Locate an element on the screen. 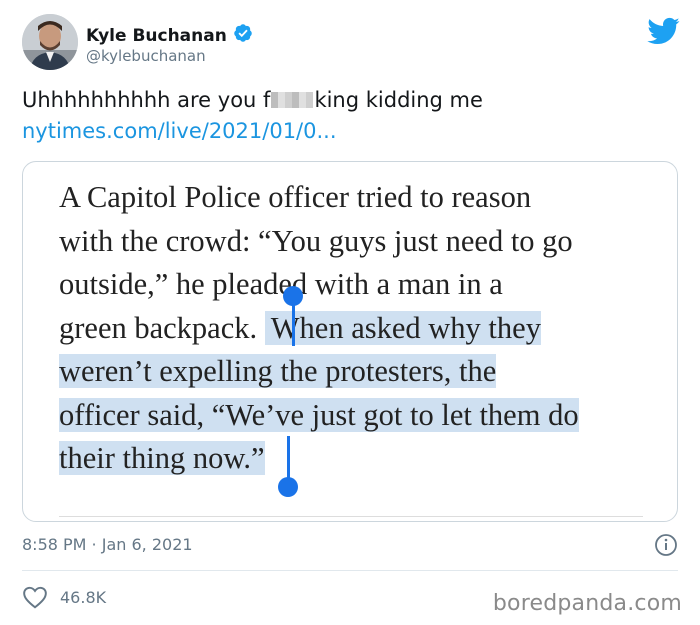 This screenshot has width=700, height=625. censor-blur is located at coordinates (292, 100).